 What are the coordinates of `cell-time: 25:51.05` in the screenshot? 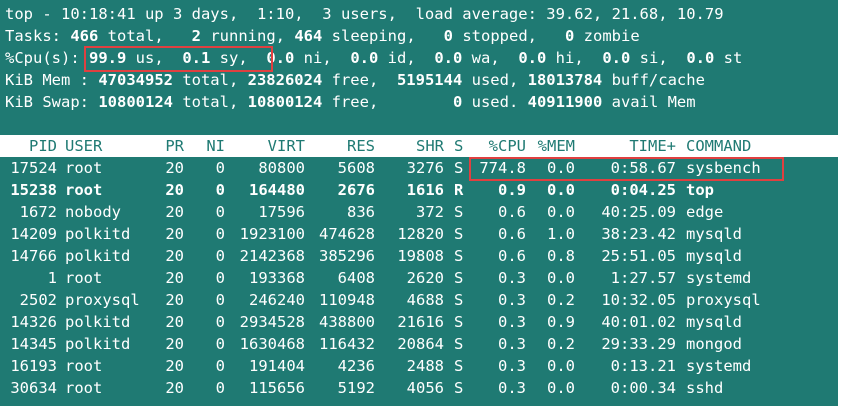 It's located at (638, 256).